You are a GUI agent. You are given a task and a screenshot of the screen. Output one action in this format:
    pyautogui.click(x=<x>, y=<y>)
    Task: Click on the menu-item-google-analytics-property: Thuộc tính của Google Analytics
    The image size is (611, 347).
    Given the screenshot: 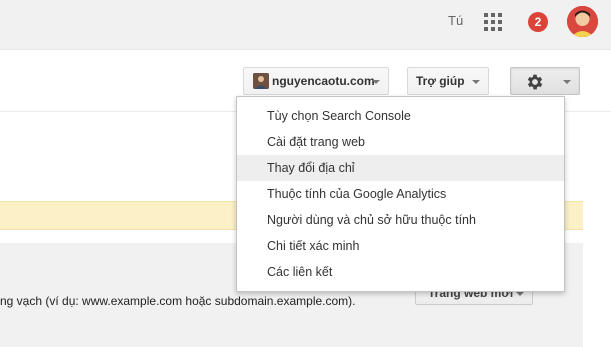 What is the action you would take?
    pyautogui.click(x=400, y=194)
    